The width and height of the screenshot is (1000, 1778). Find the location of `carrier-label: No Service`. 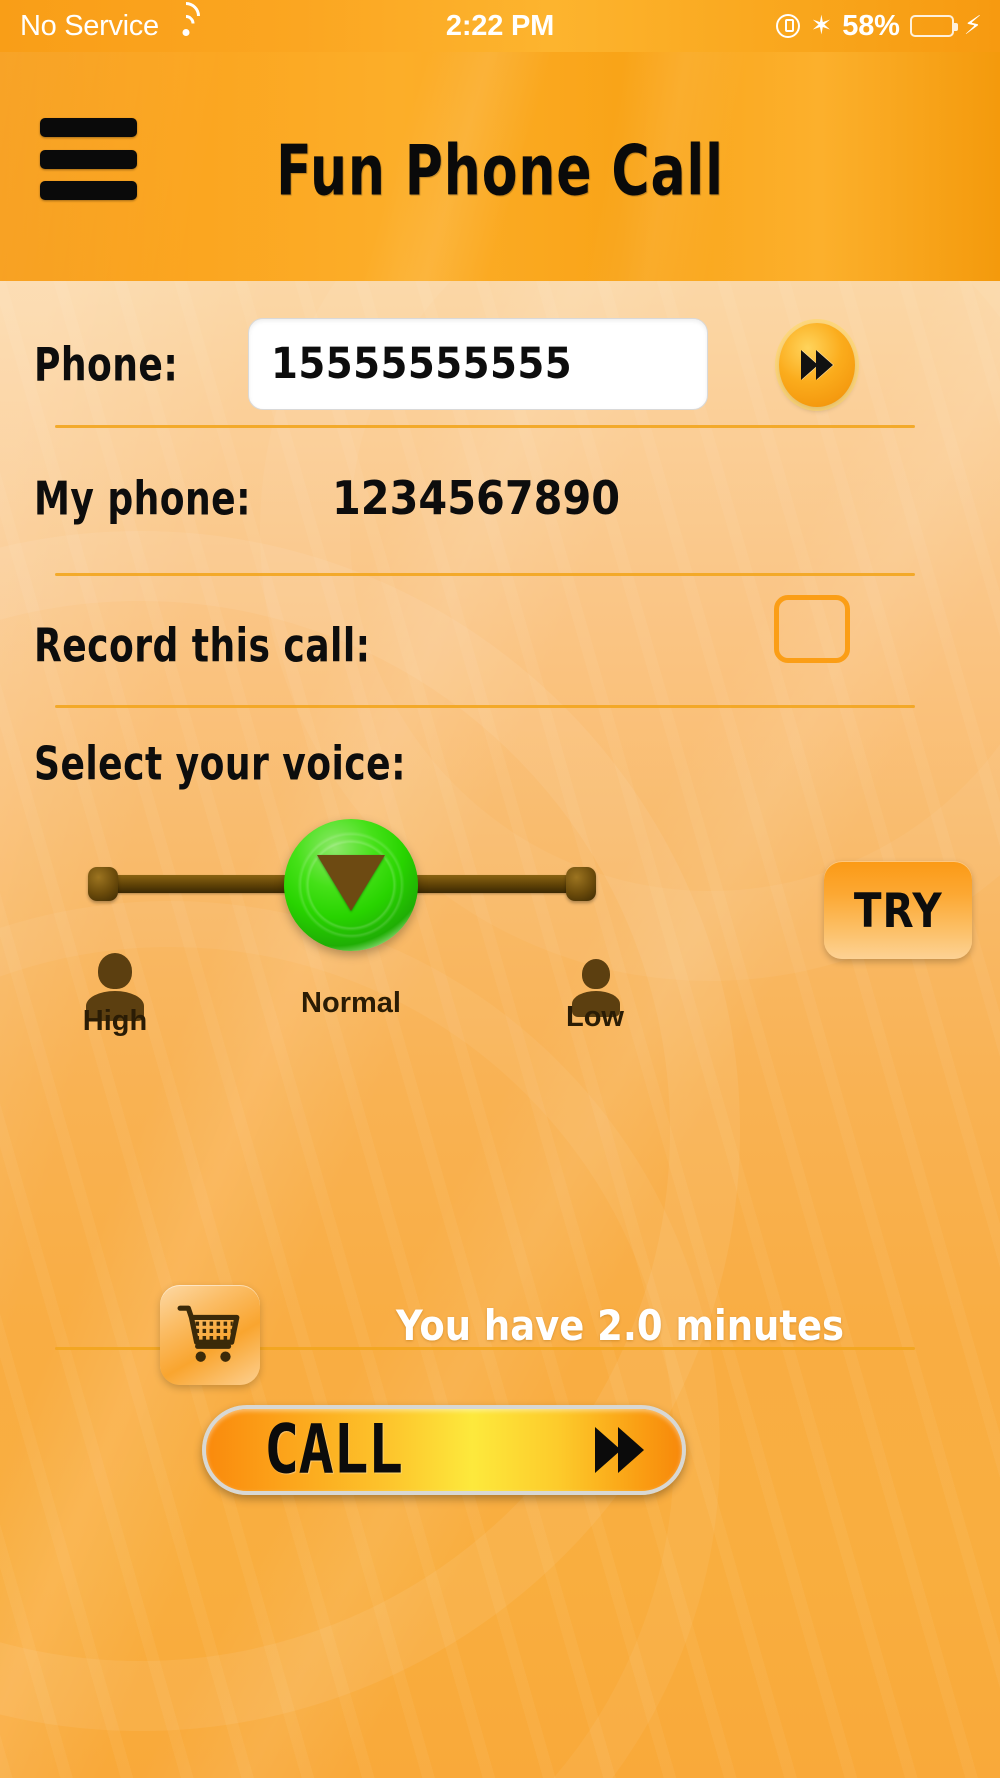

carrier-label: No Service is located at coordinates (89, 25).